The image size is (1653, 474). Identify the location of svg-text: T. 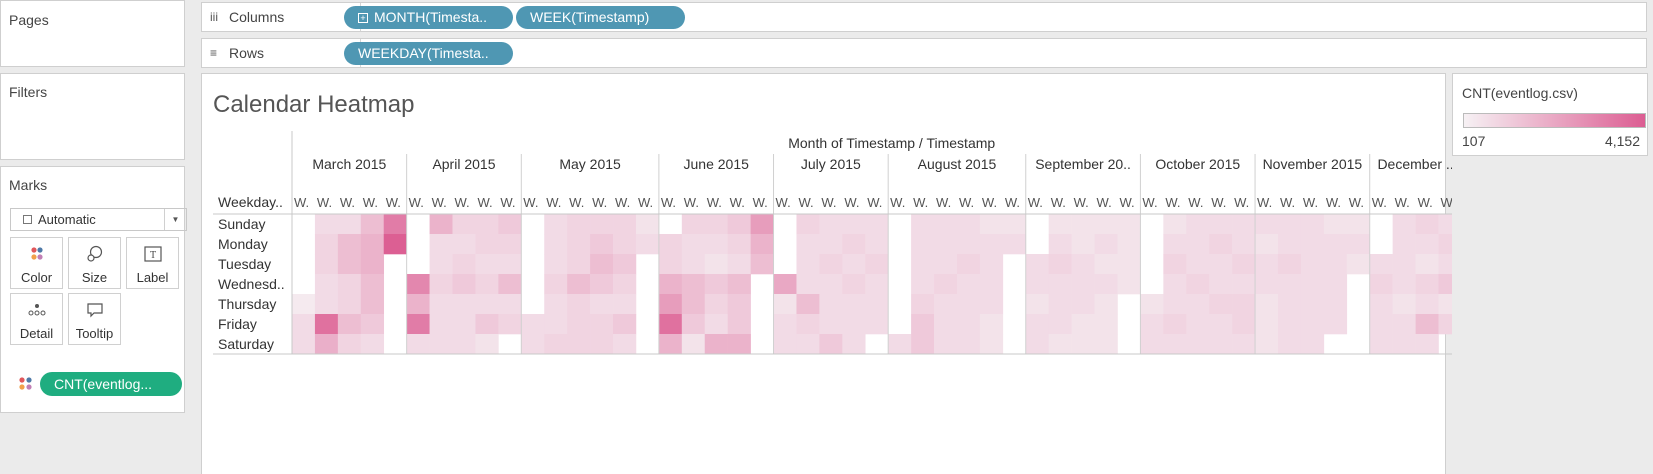
(152, 255).